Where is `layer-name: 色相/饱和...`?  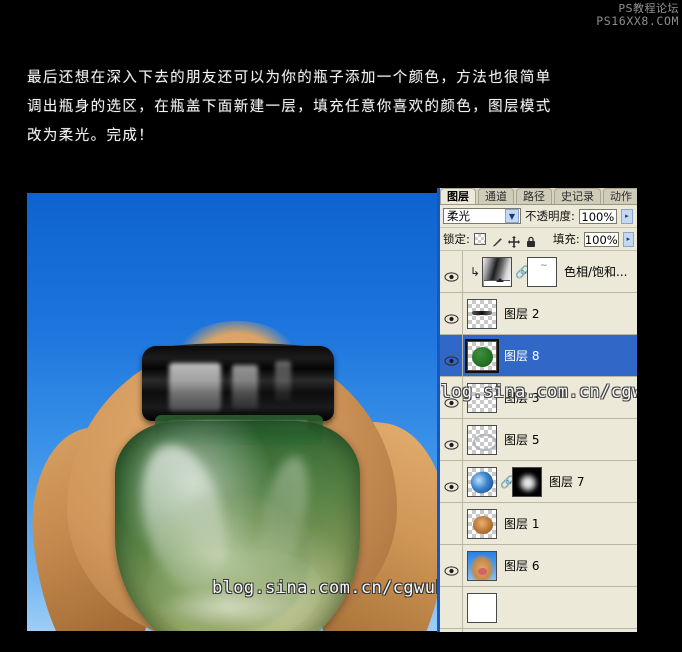 layer-name: 色相/饱和... is located at coordinates (596, 272).